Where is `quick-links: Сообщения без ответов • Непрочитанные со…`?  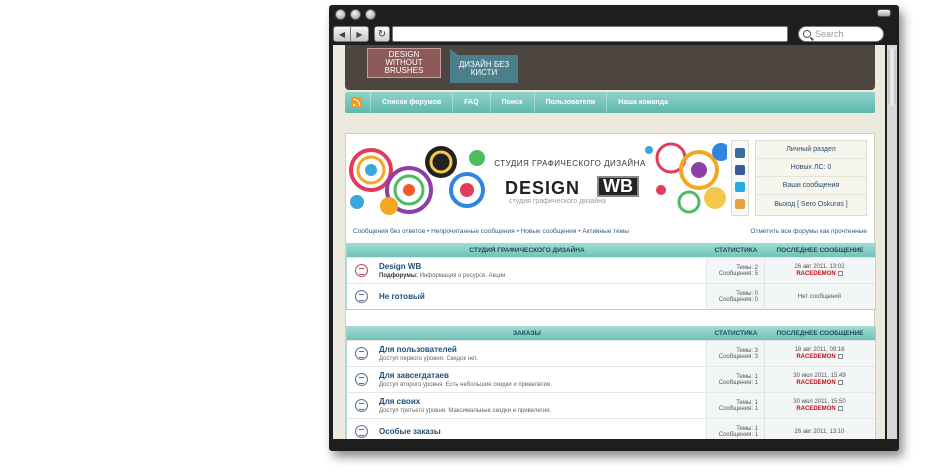
quick-links: Сообщения без ответов • Непрочитанные со… is located at coordinates (491, 231).